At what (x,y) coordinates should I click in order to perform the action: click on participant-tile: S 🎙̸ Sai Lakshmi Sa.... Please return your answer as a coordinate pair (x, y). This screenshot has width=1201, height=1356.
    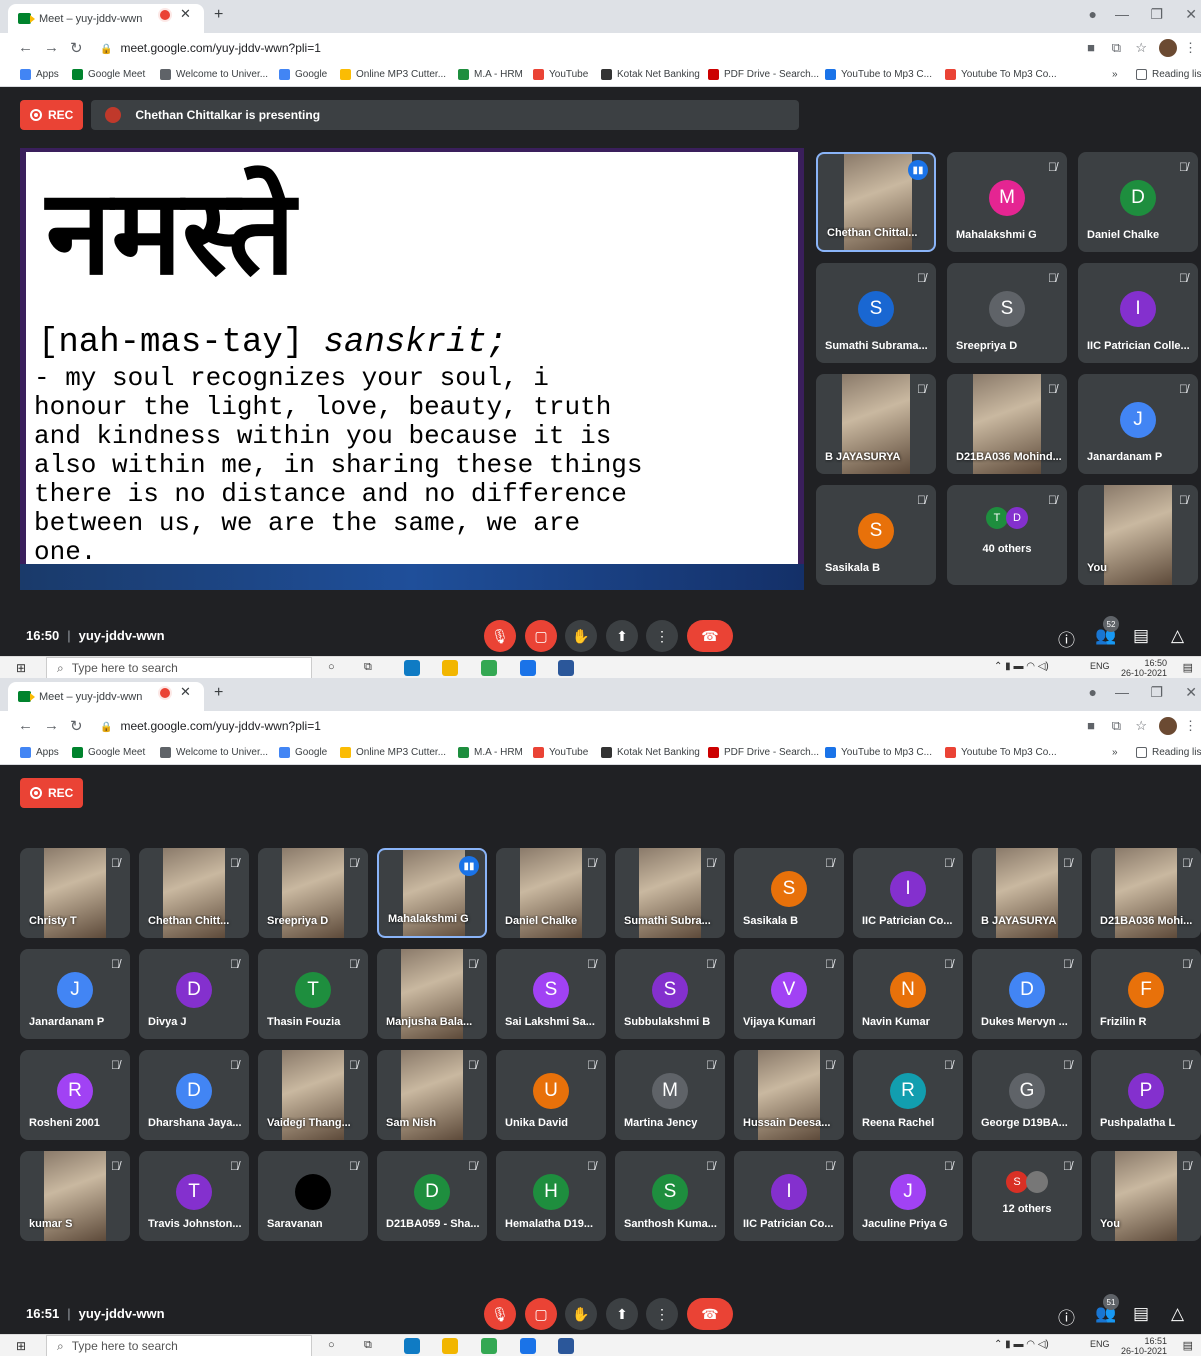
    Looking at the image, I should click on (551, 994).